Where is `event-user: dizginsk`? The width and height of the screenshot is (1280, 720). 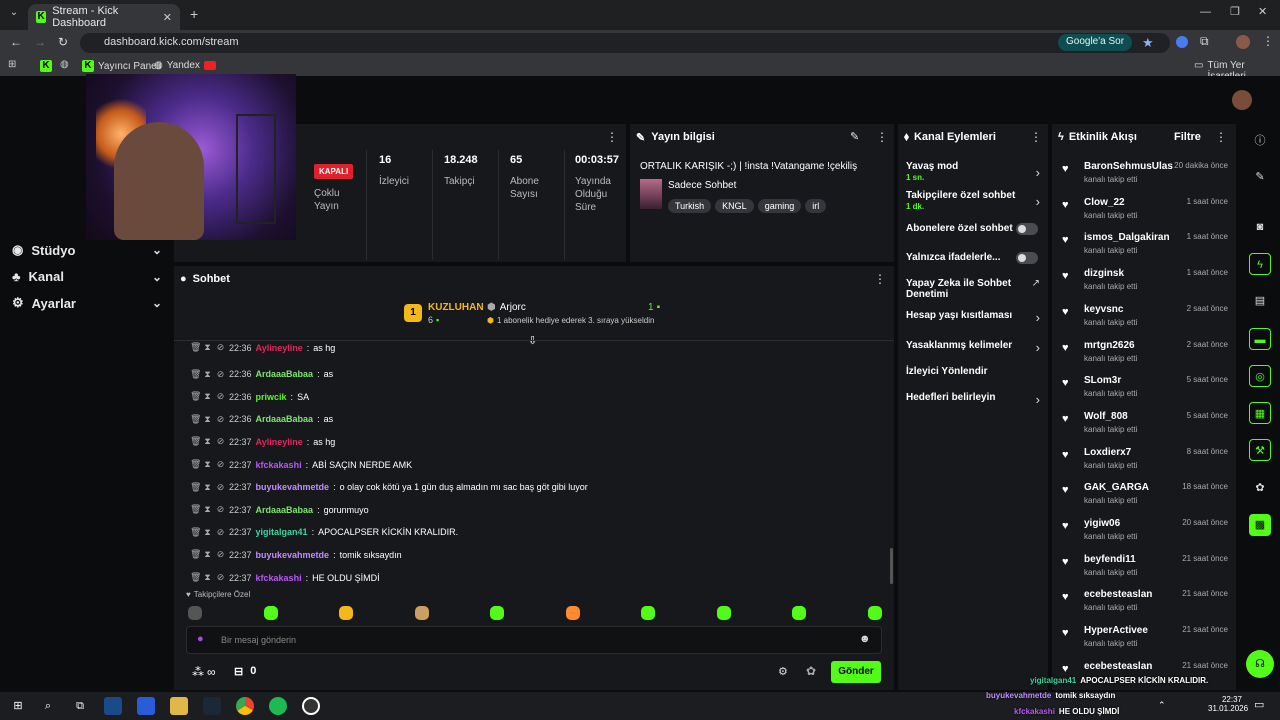 event-user: dizginsk is located at coordinates (1104, 273).